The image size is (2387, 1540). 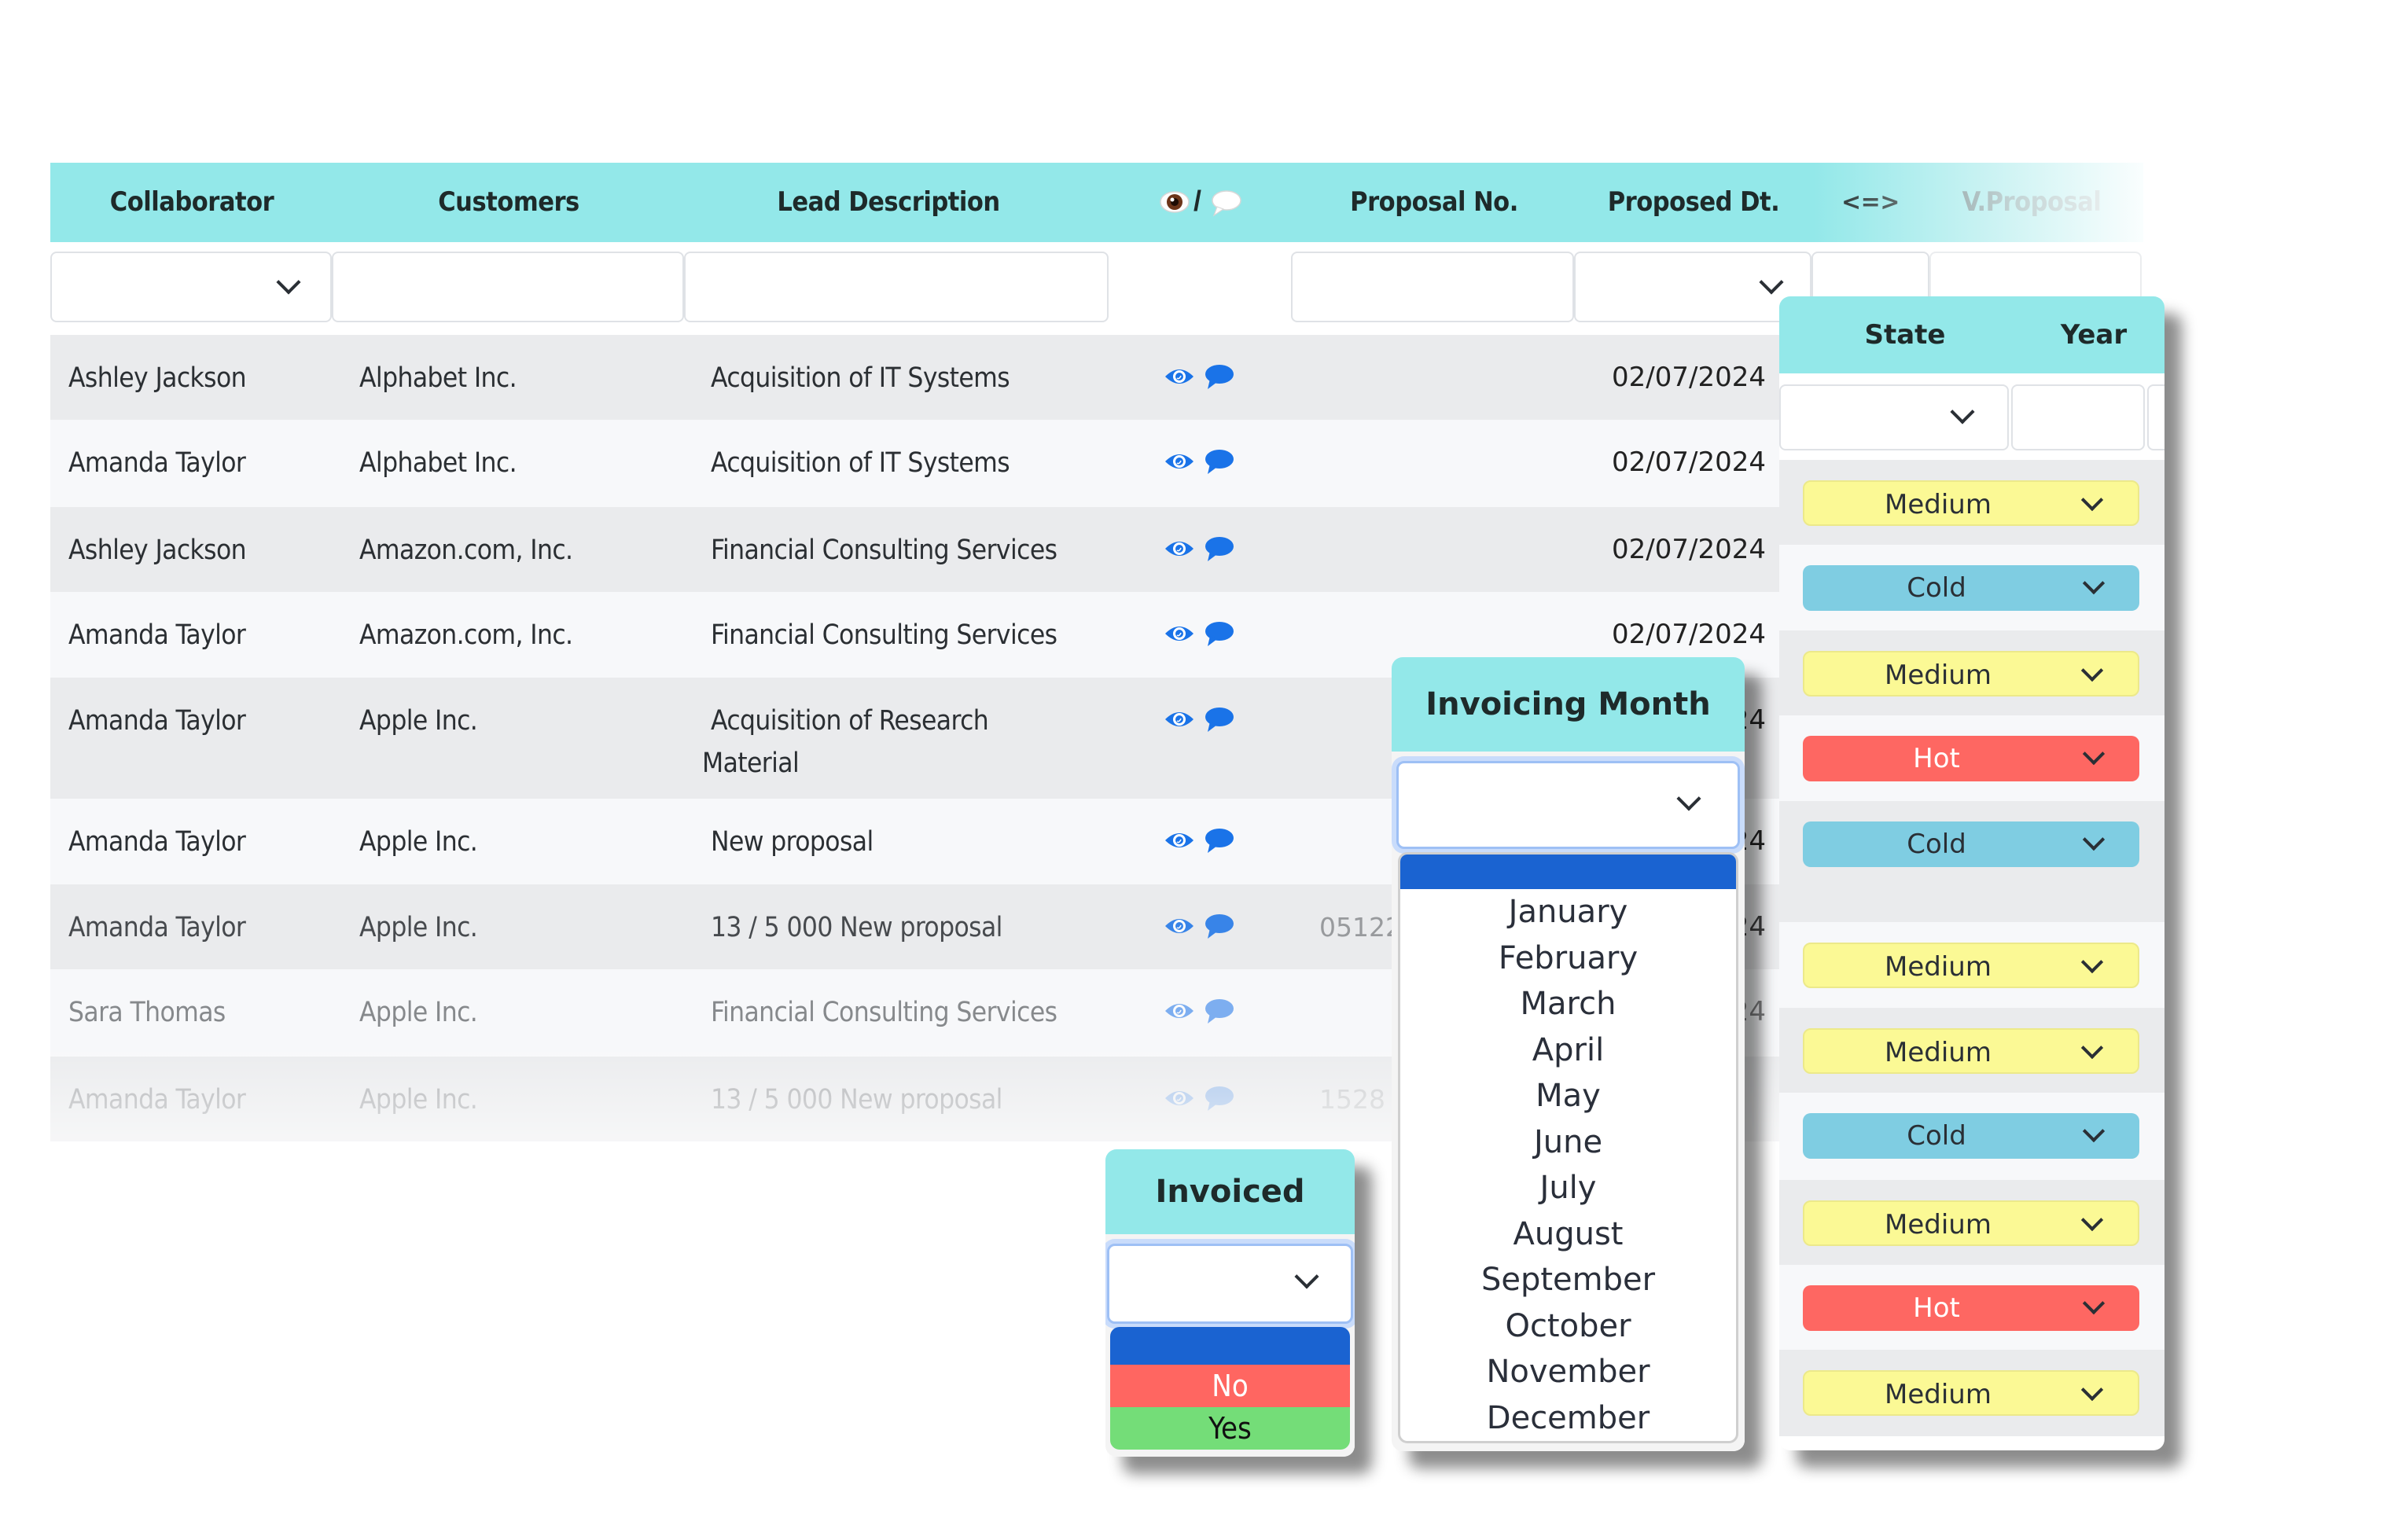 I want to click on month-option: August, so click(x=1568, y=1234).